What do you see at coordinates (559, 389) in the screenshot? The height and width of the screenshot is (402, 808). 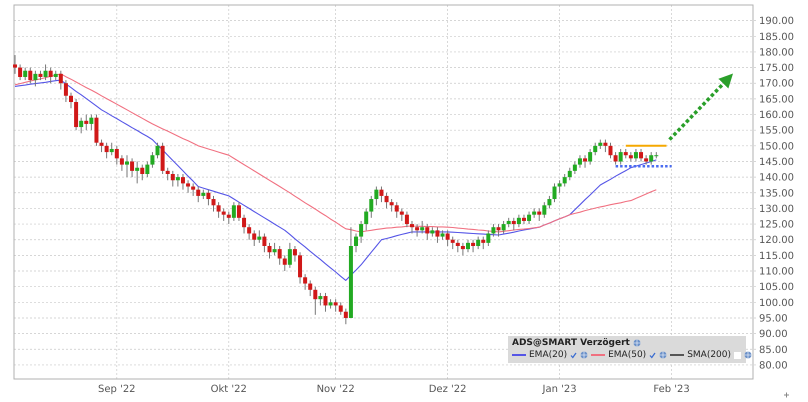 I see `x-axis-label: Jan '23` at bounding box center [559, 389].